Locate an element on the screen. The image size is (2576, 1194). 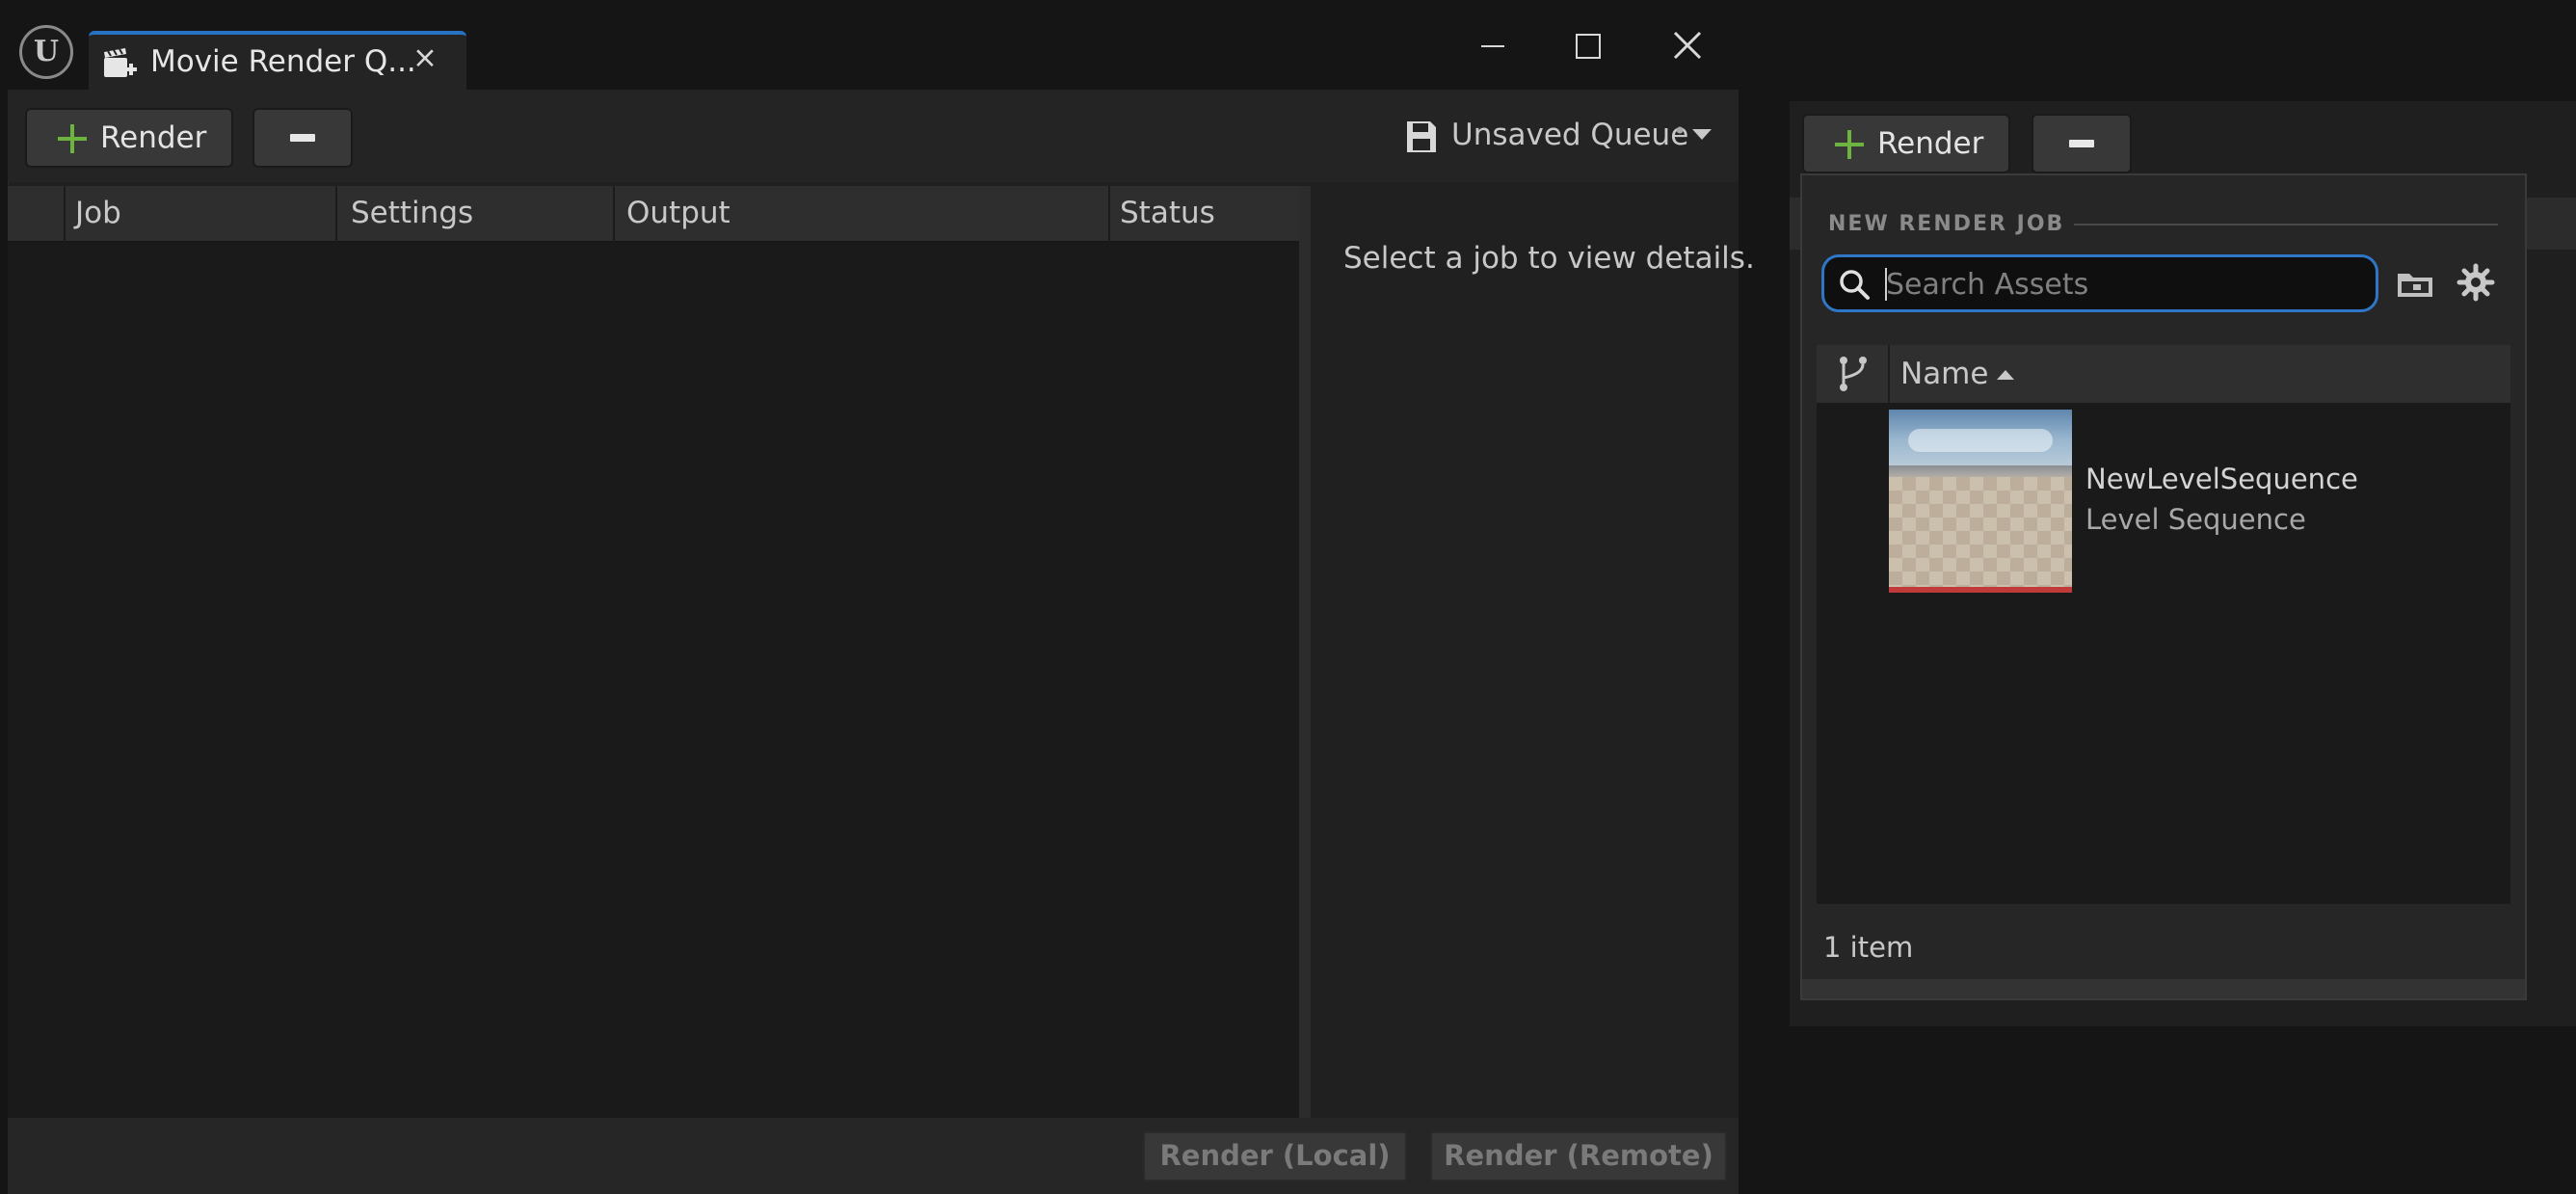
column-job: Job is located at coordinates (98, 213).